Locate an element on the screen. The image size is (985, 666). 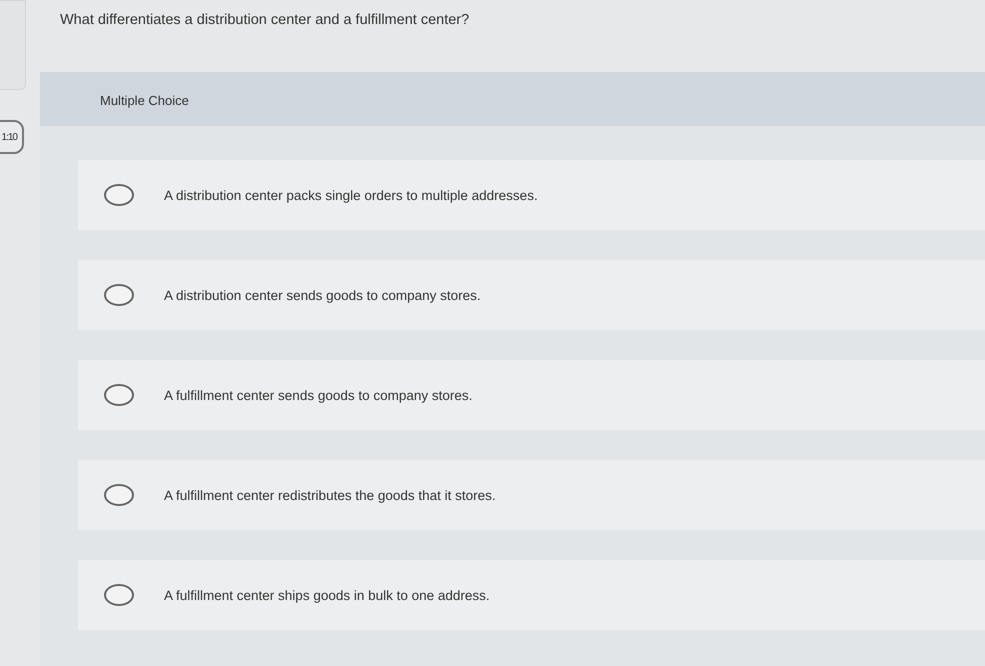
option-label: A distribution center sends goods to company stores. is located at coordinates (322, 295).